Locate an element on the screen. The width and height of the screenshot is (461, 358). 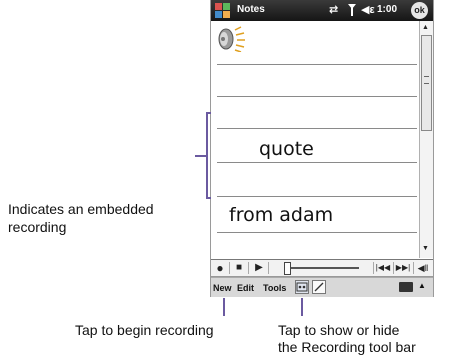
scroll-down-arrow-icon: ▼ is located at coordinates (425, 248).